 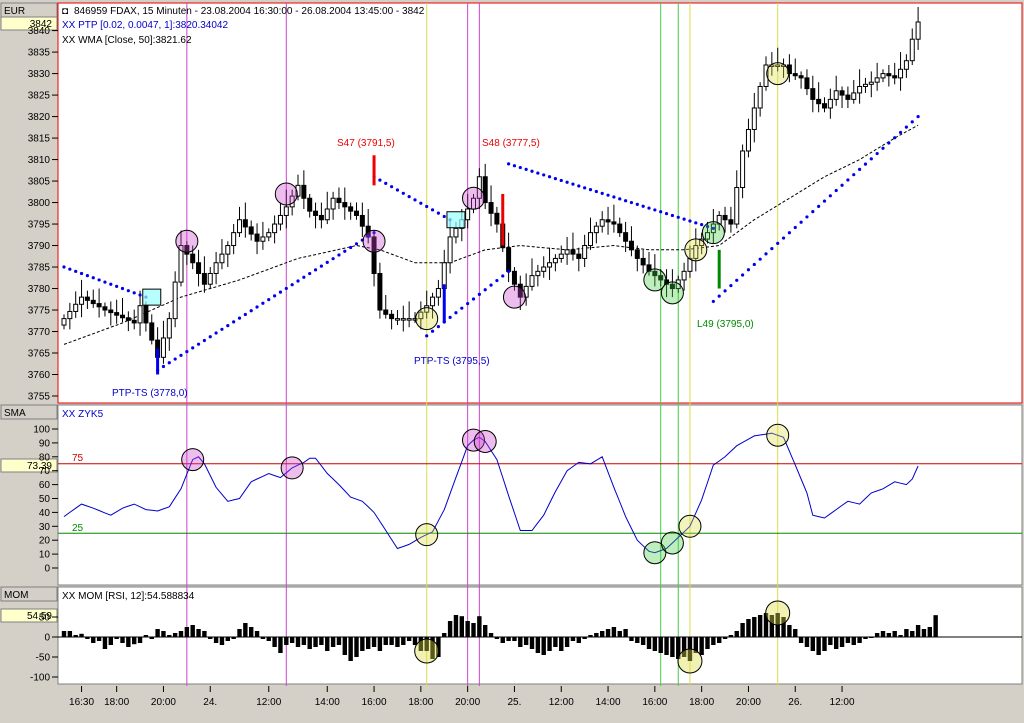 What do you see at coordinates (83, 414) in the screenshot?
I see `sma-legend: XX ZYK5` at bounding box center [83, 414].